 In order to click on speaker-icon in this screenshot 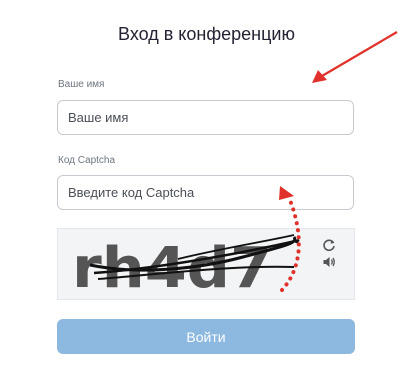, I will do `click(329, 262)`.